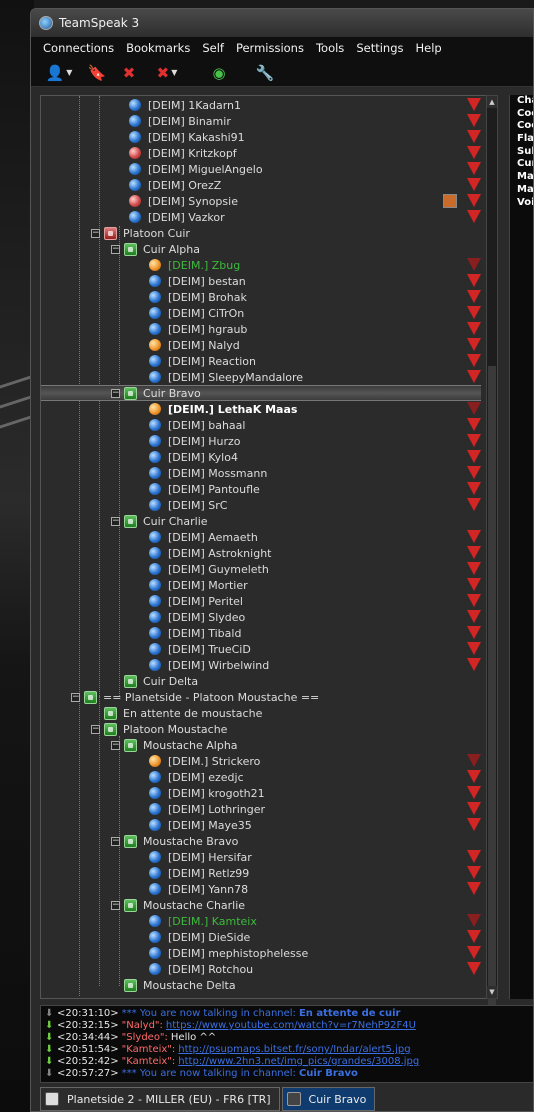 The image size is (534, 1112). What do you see at coordinates (350, 1014) in the screenshot?
I see `log-channel-link: En attente de cuir` at bounding box center [350, 1014].